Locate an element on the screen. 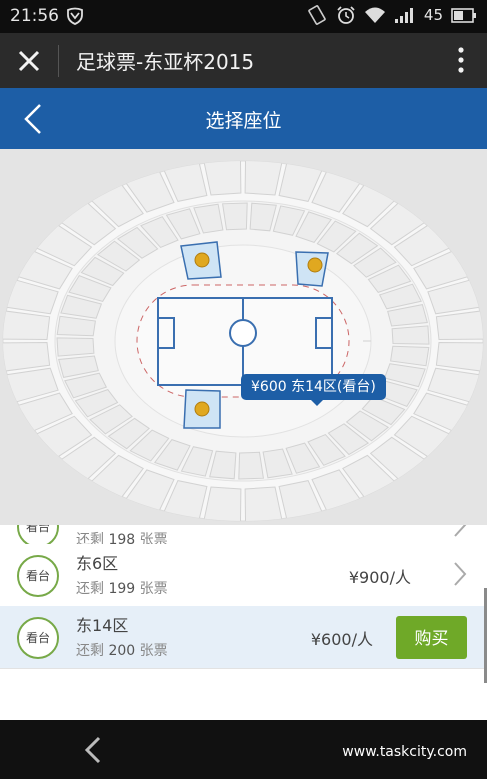  remaining-tickets: 还剩 199 张票 is located at coordinates (122, 589).